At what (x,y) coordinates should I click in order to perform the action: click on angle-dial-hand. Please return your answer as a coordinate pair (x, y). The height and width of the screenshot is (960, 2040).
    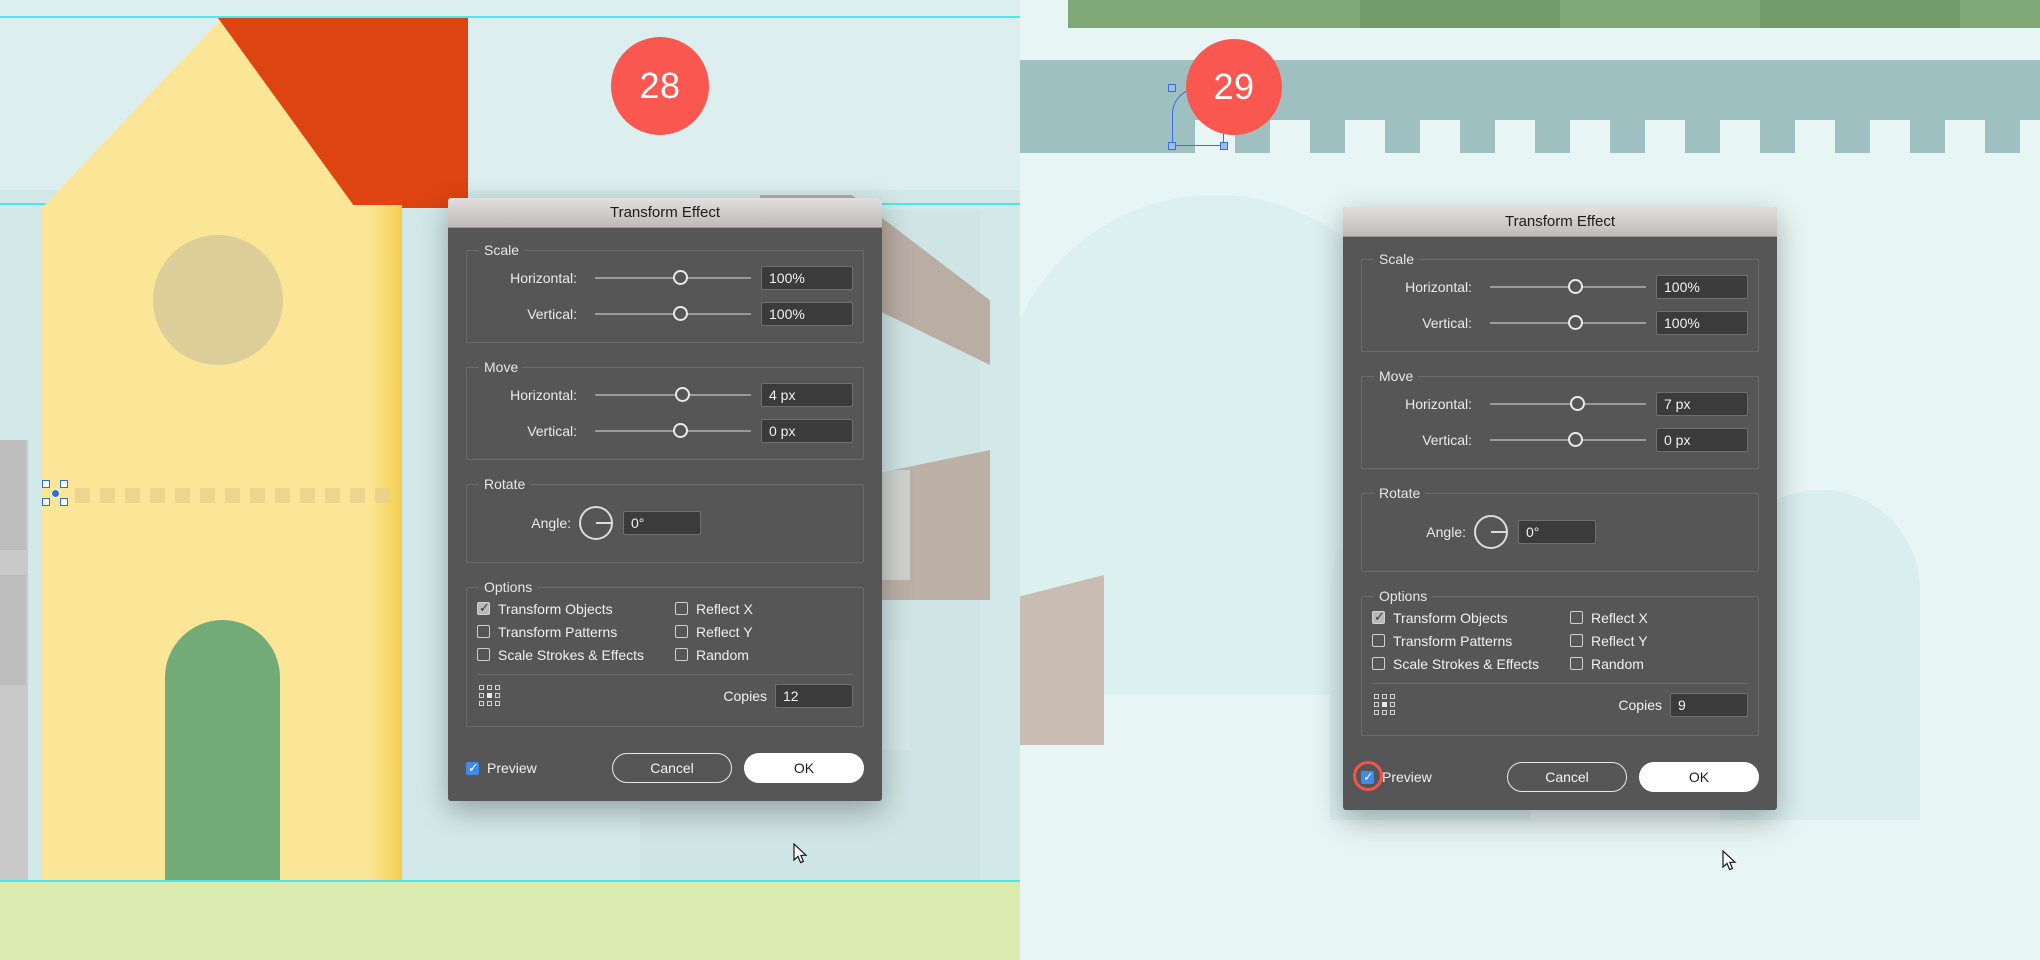
    Looking at the image, I should click on (604, 523).